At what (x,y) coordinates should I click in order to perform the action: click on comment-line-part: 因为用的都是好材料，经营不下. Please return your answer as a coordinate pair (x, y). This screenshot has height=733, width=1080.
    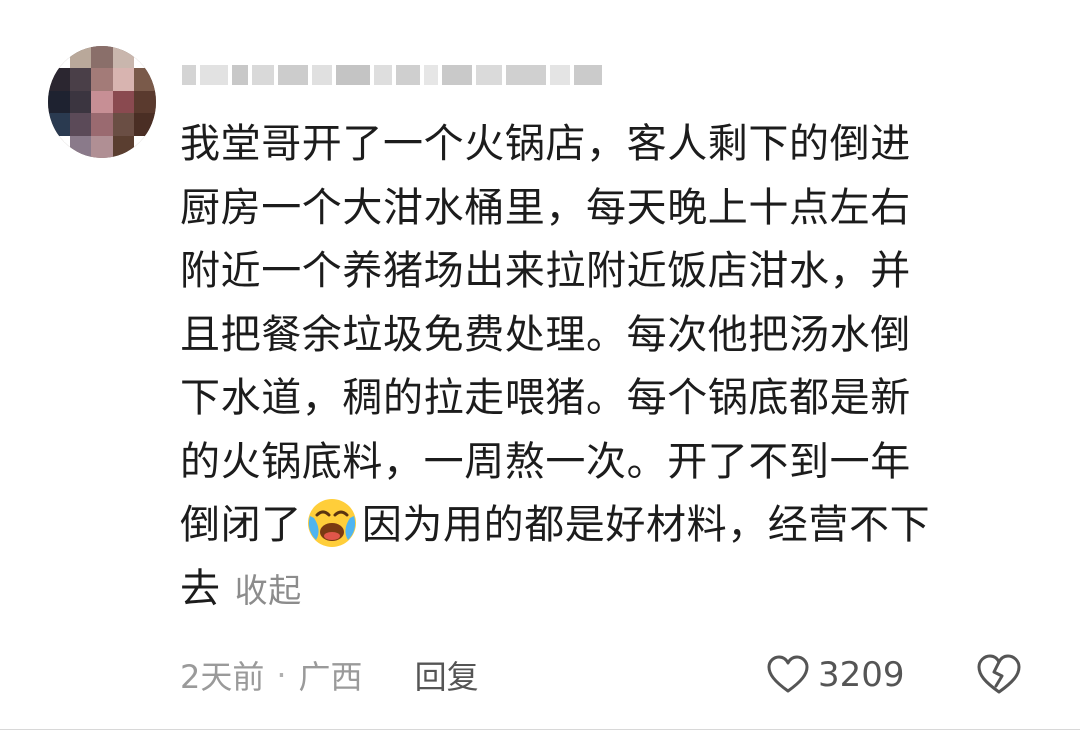
    Looking at the image, I should click on (646, 525).